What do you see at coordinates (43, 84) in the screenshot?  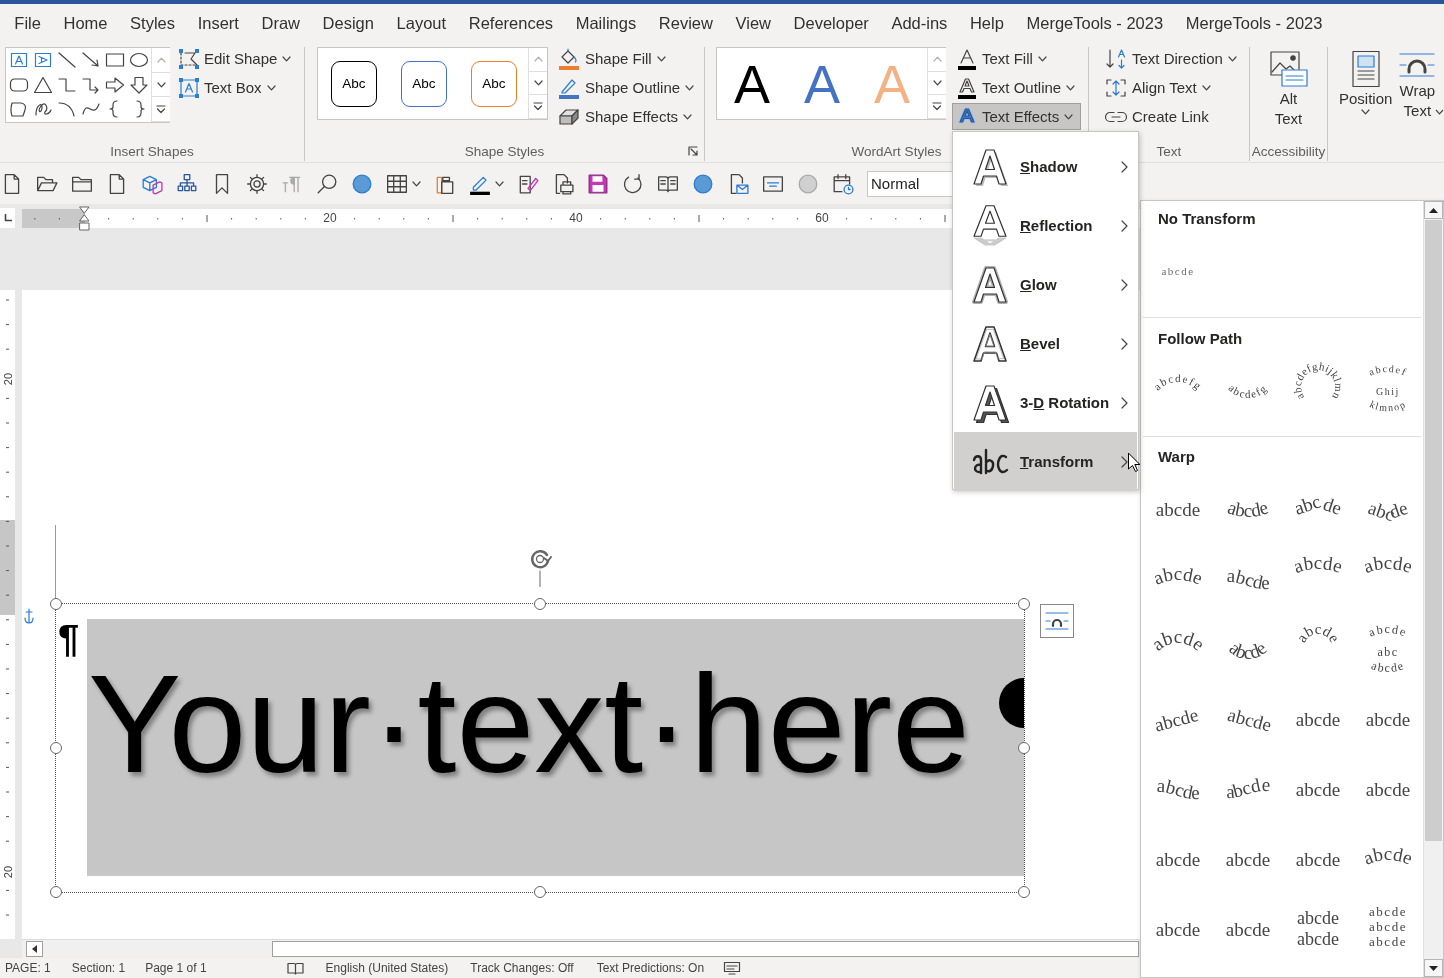 I see `triangle-icon` at bounding box center [43, 84].